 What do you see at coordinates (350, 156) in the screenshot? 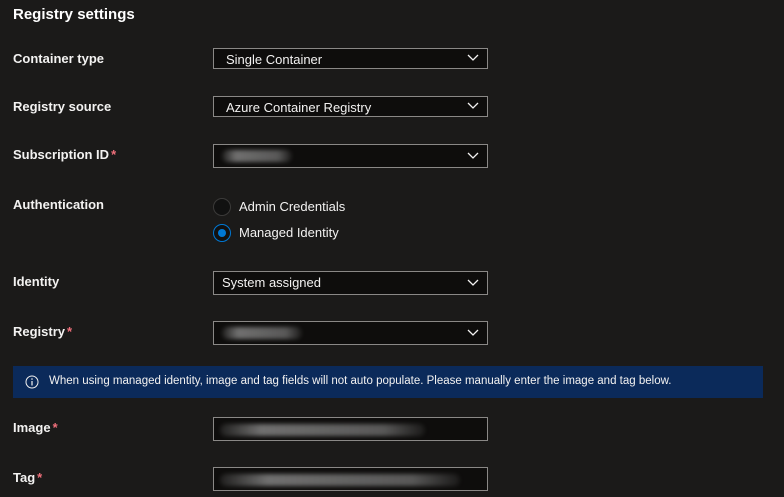
I see `subscription-id-dropdown` at bounding box center [350, 156].